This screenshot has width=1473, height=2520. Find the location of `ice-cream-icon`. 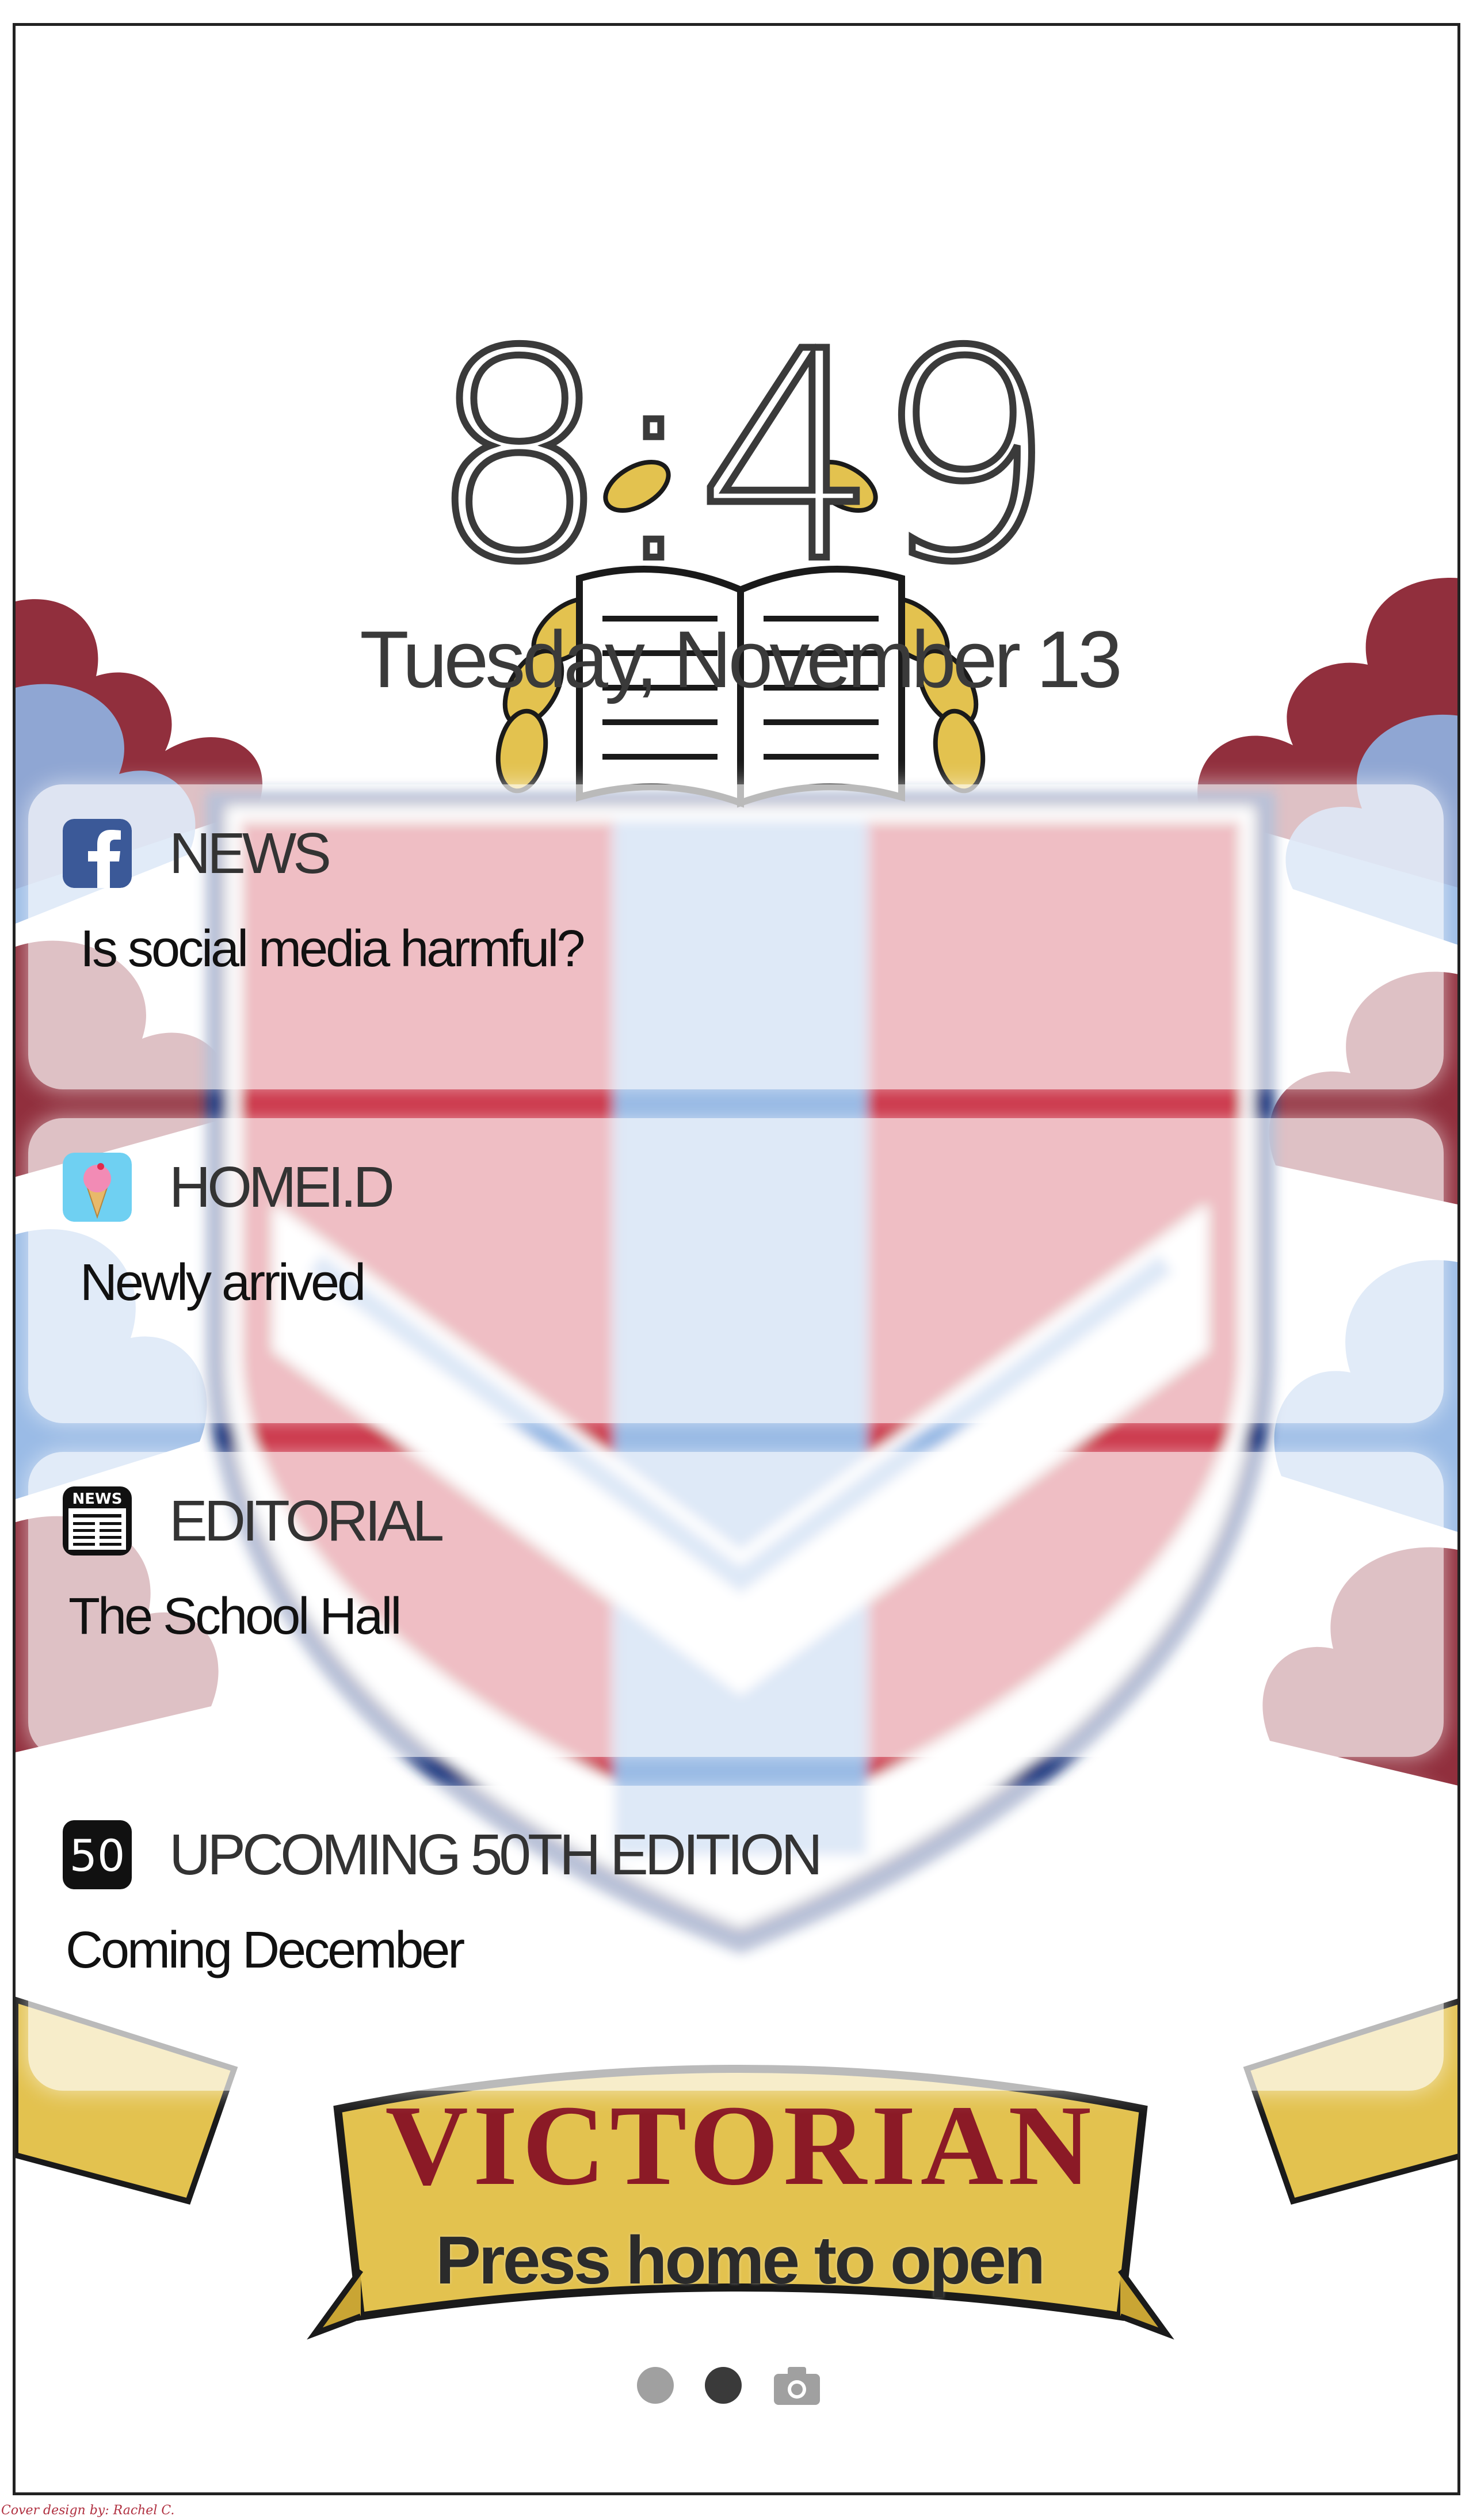

ice-cream-icon is located at coordinates (97, 1187).